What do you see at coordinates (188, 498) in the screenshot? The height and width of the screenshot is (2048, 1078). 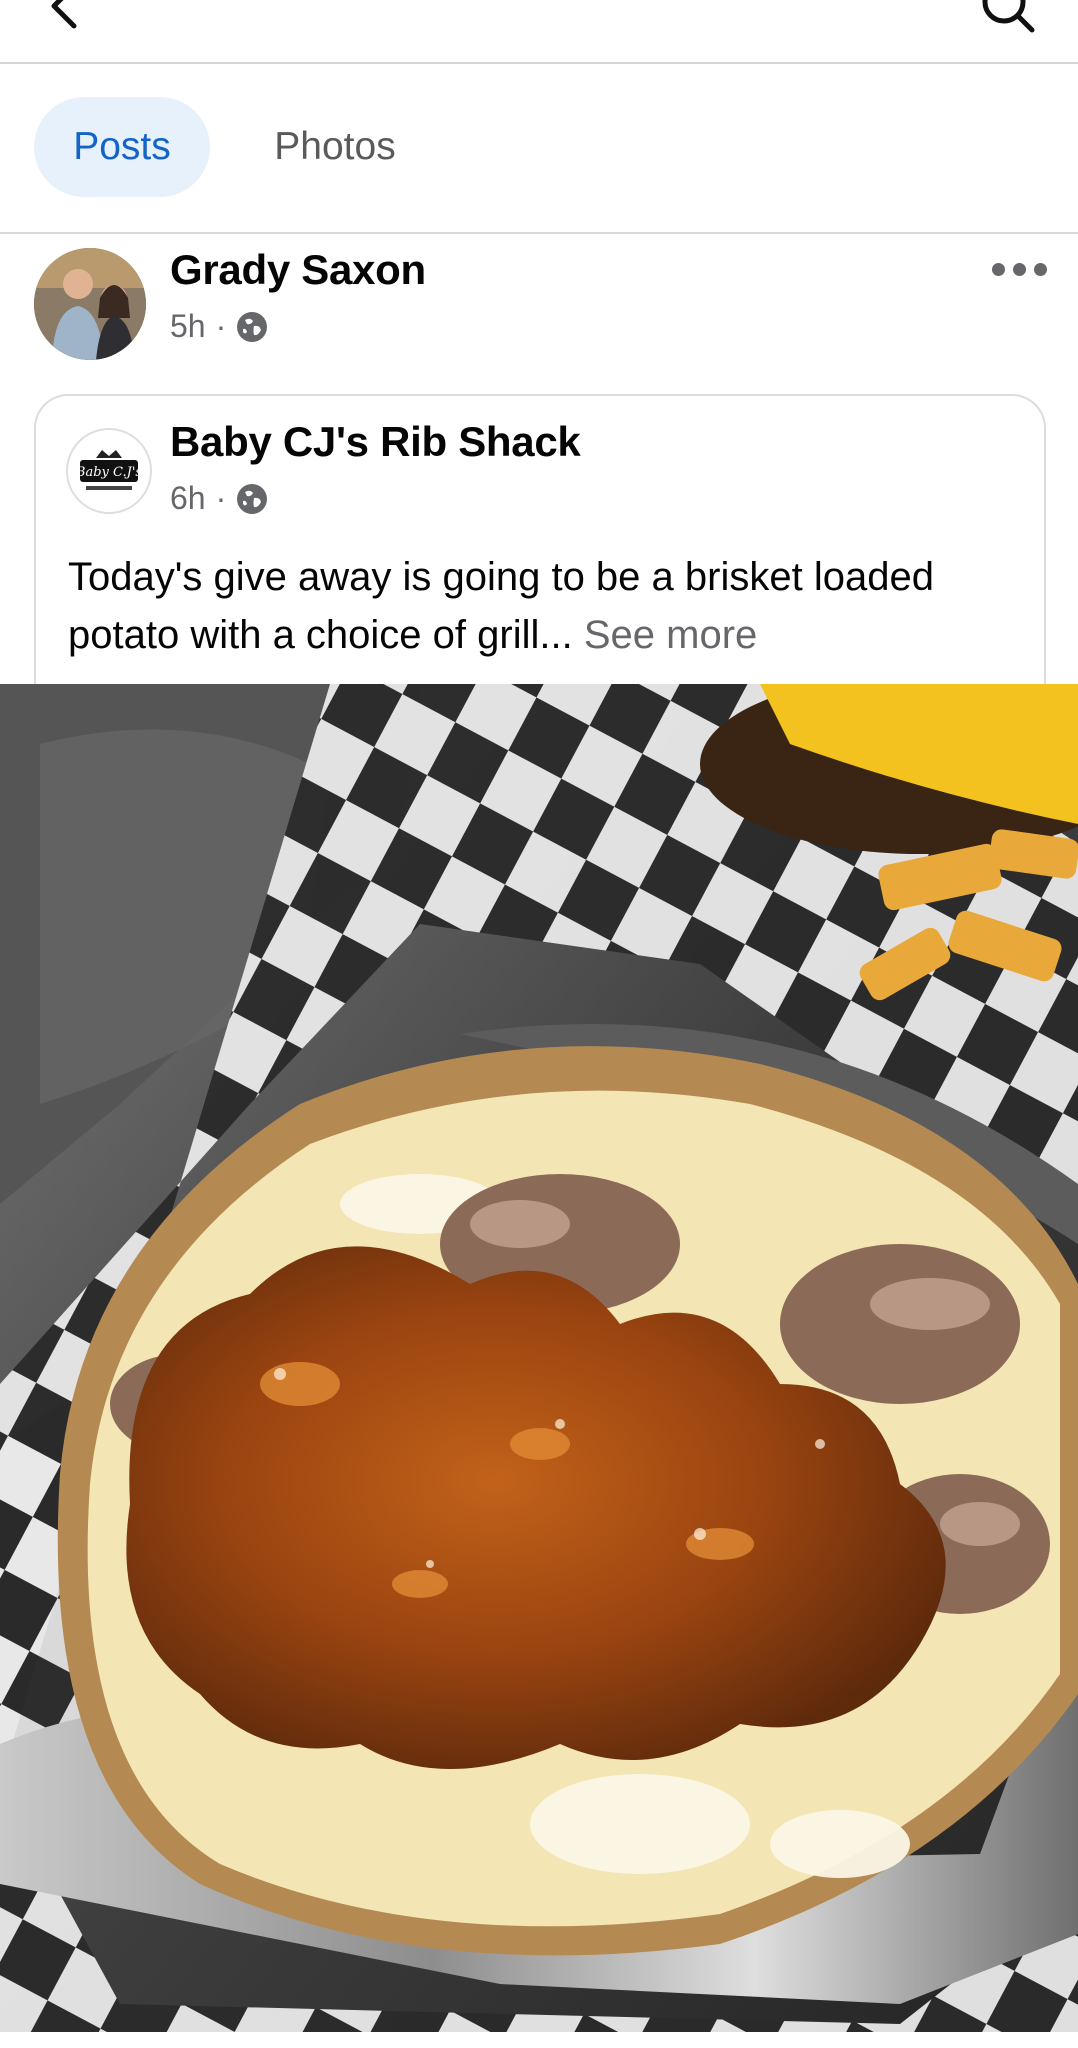 I see `shared-post-time: 6h` at bounding box center [188, 498].